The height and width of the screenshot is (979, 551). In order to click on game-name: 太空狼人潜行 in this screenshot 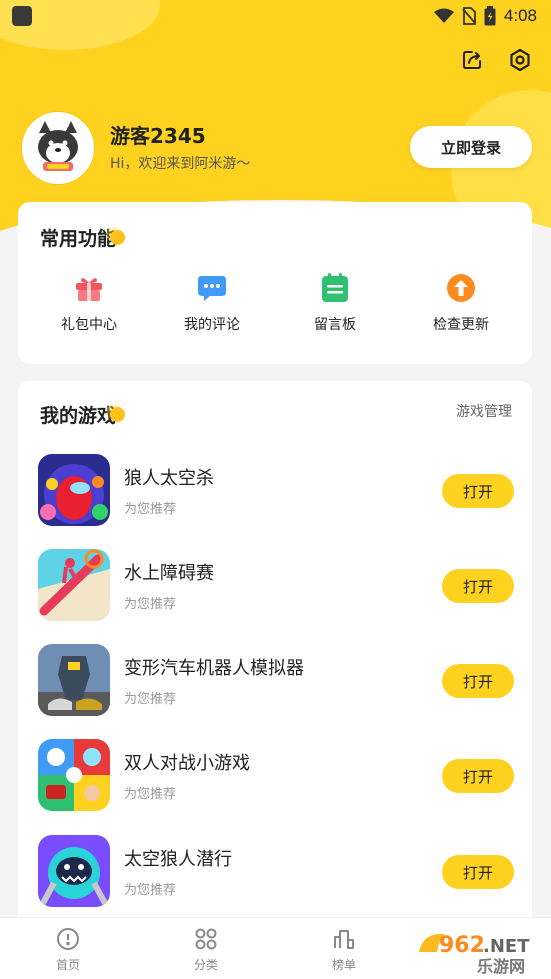, I will do `click(178, 859)`.